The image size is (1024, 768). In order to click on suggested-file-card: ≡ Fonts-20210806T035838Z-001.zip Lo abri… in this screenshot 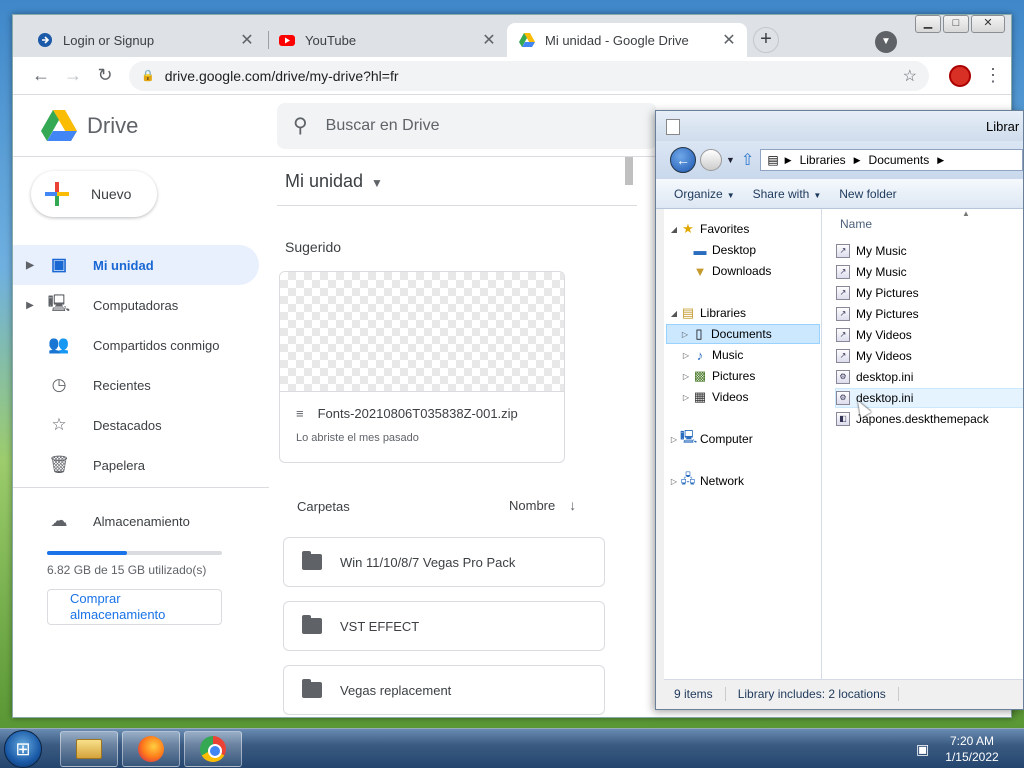, I will do `click(422, 367)`.